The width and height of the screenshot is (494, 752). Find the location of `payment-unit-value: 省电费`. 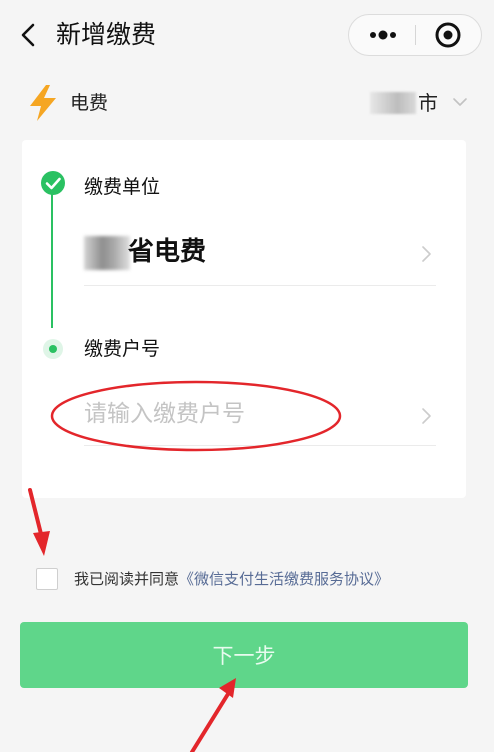

payment-unit-value: 省电费 is located at coordinates (167, 252).